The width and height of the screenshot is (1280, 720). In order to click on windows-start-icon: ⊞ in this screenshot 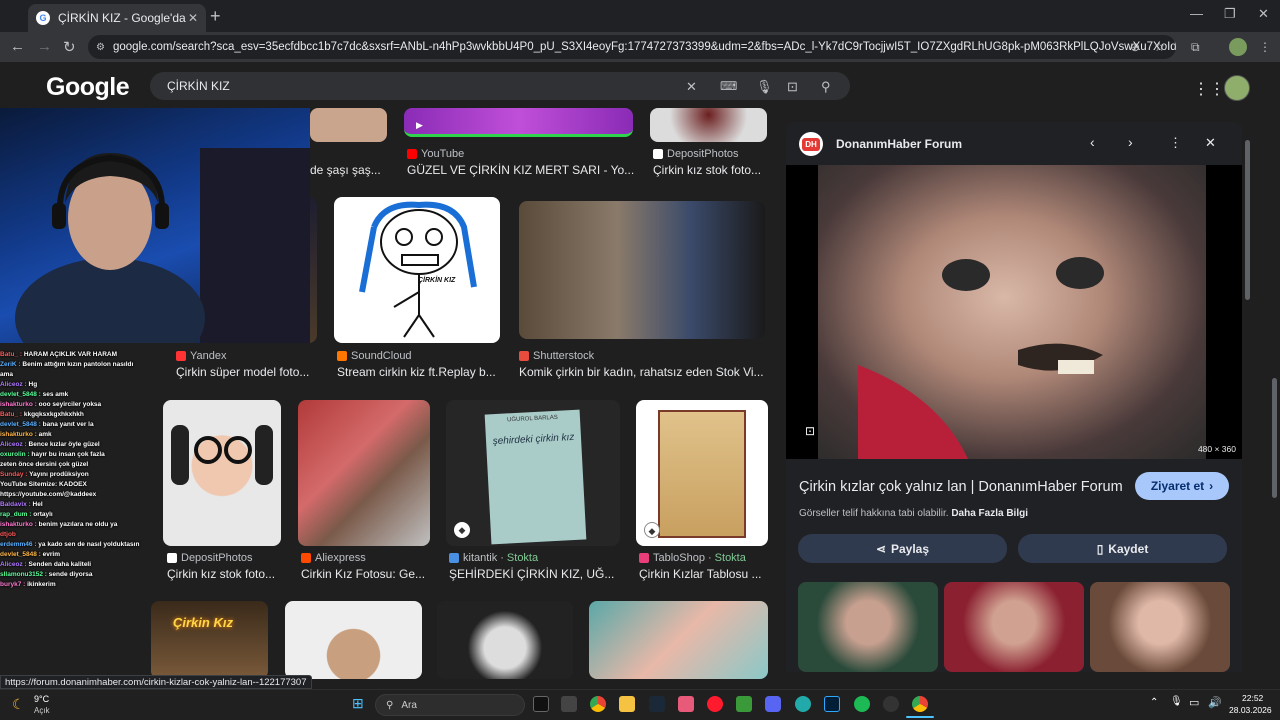, I will do `click(358, 703)`.